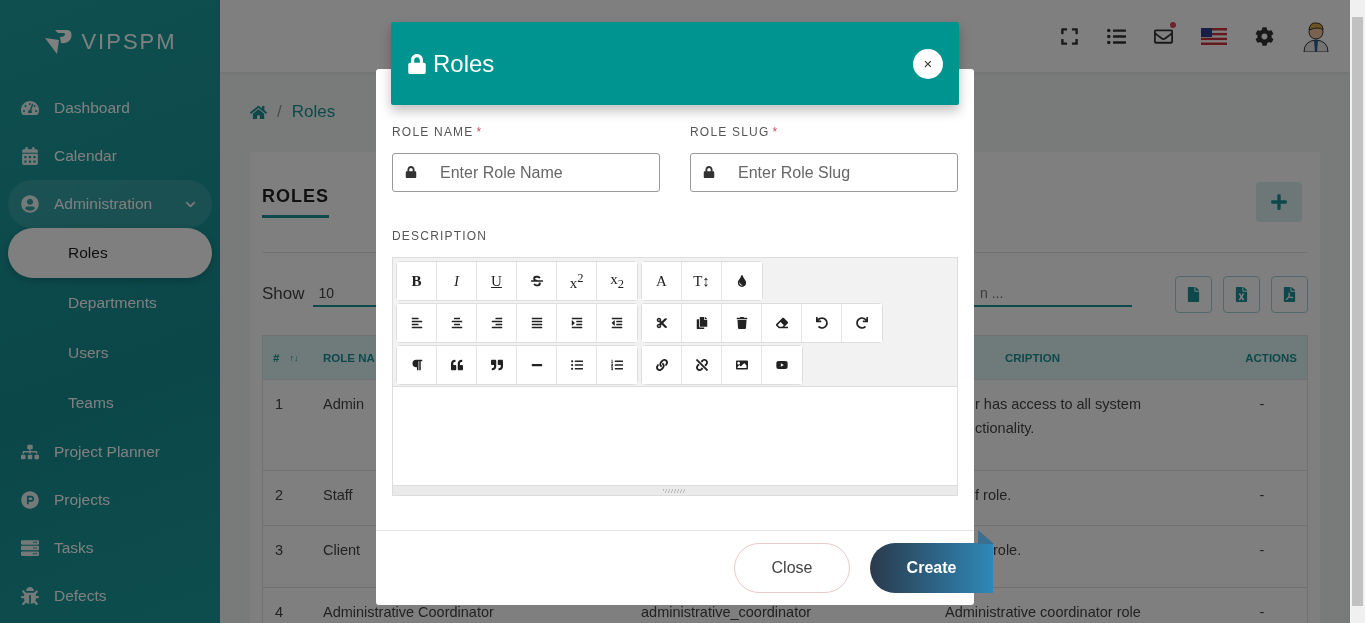 The width and height of the screenshot is (1365, 623). What do you see at coordinates (662, 323) in the screenshot?
I see `scissors-icon` at bounding box center [662, 323].